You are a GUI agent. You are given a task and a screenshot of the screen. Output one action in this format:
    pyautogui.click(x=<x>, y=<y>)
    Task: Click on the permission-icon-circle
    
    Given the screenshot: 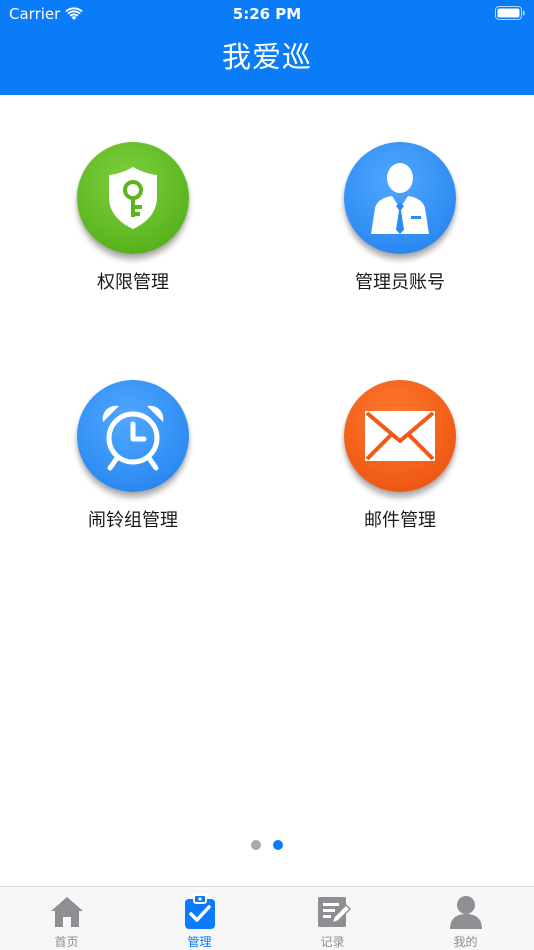 What is the action you would take?
    pyautogui.click(x=133, y=198)
    